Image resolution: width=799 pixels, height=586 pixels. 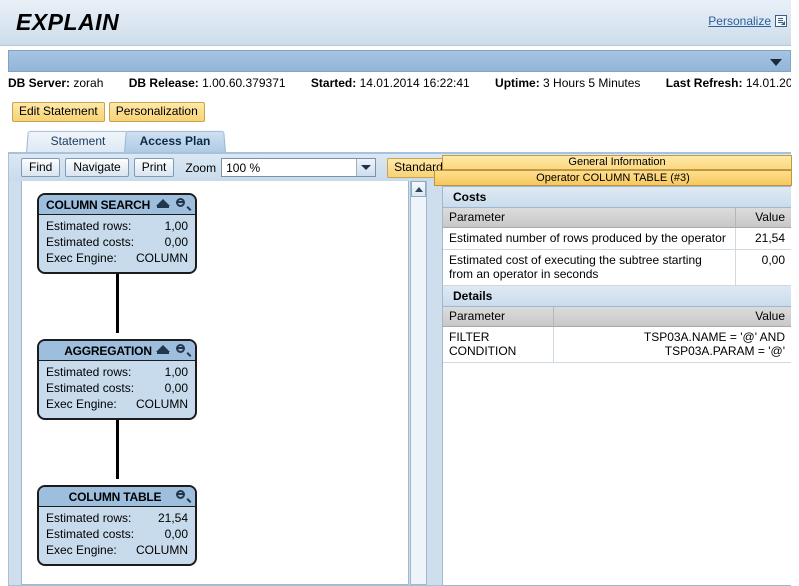 I want to click on costs-col-parameter: Parameter, so click(x=589, y=218).